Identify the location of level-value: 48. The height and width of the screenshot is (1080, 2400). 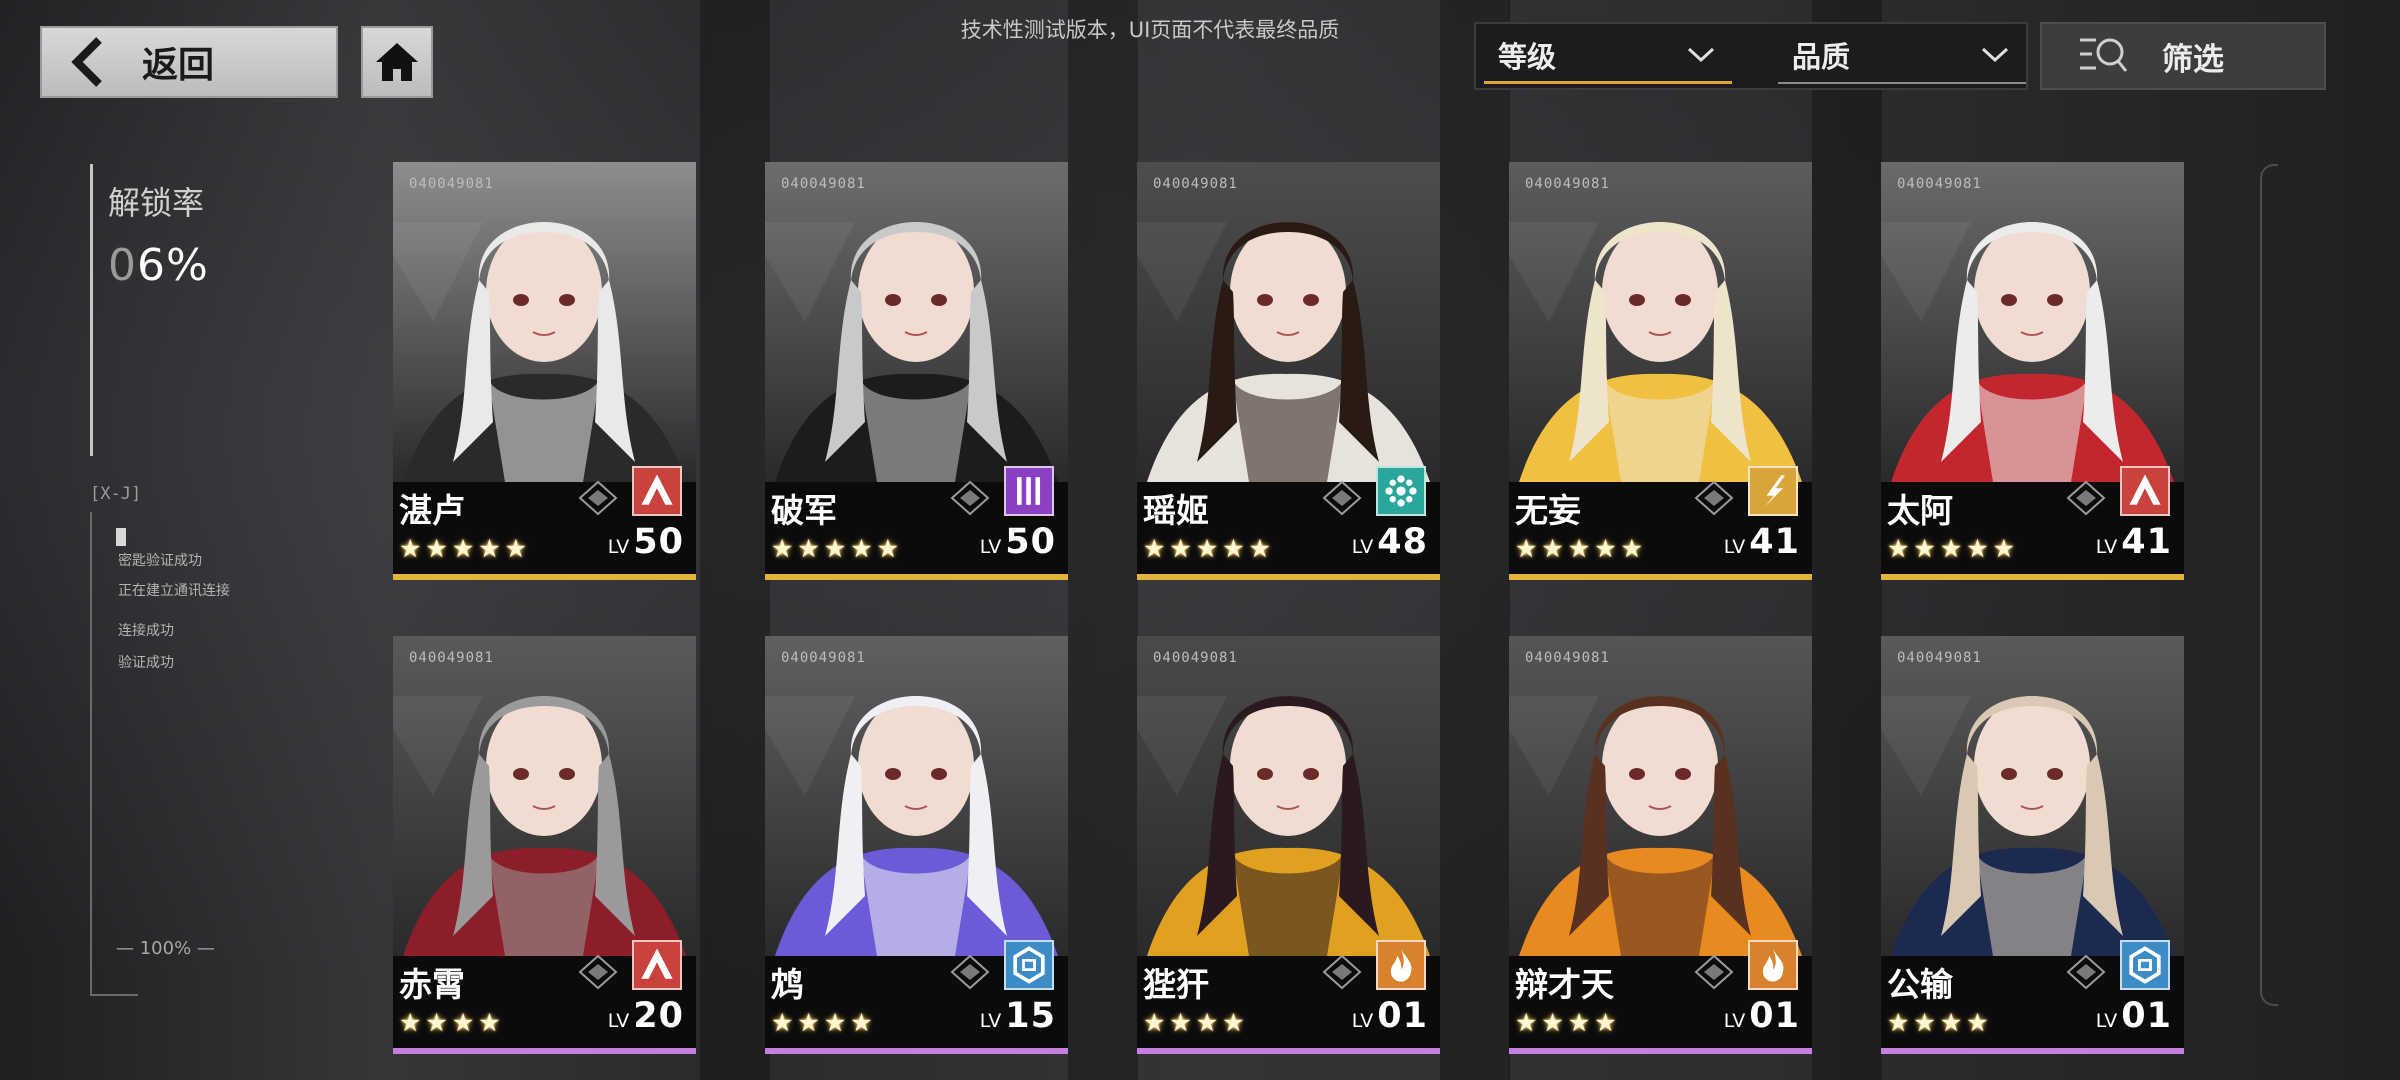
(1402, 542).